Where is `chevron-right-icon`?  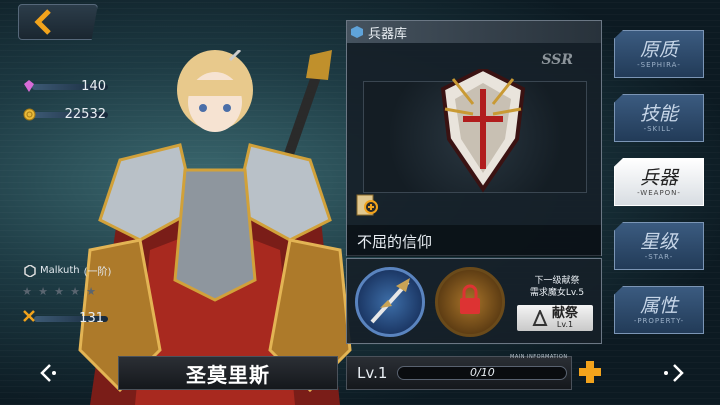 chevron-right-icon is located at coordinates (674, 373).